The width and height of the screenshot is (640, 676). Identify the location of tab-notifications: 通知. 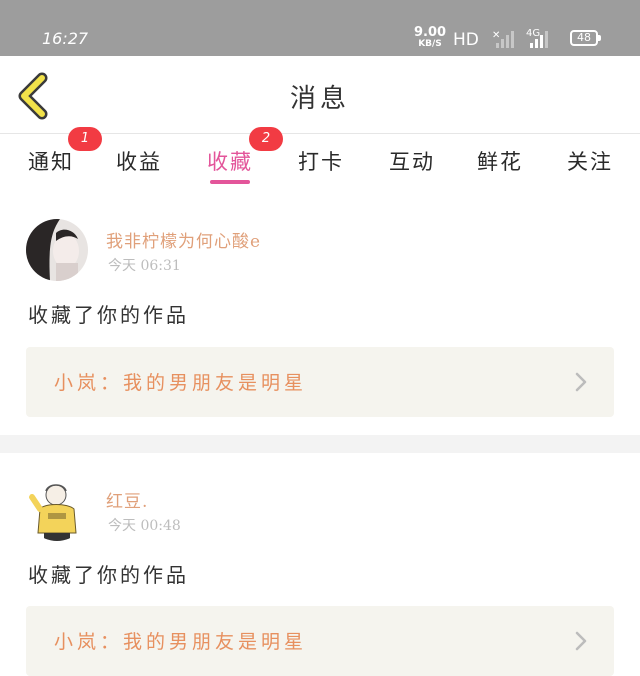
(51, 161).